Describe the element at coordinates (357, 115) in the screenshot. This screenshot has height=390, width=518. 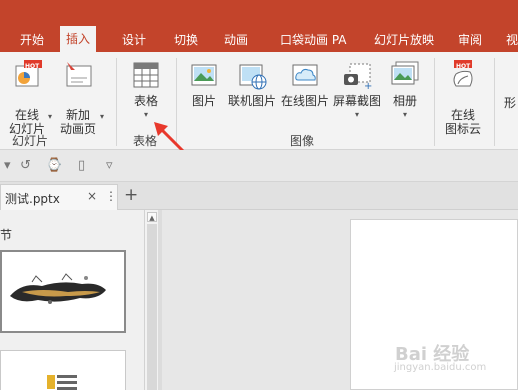
I see `screenshot-caret-icon: ▾` at that location.